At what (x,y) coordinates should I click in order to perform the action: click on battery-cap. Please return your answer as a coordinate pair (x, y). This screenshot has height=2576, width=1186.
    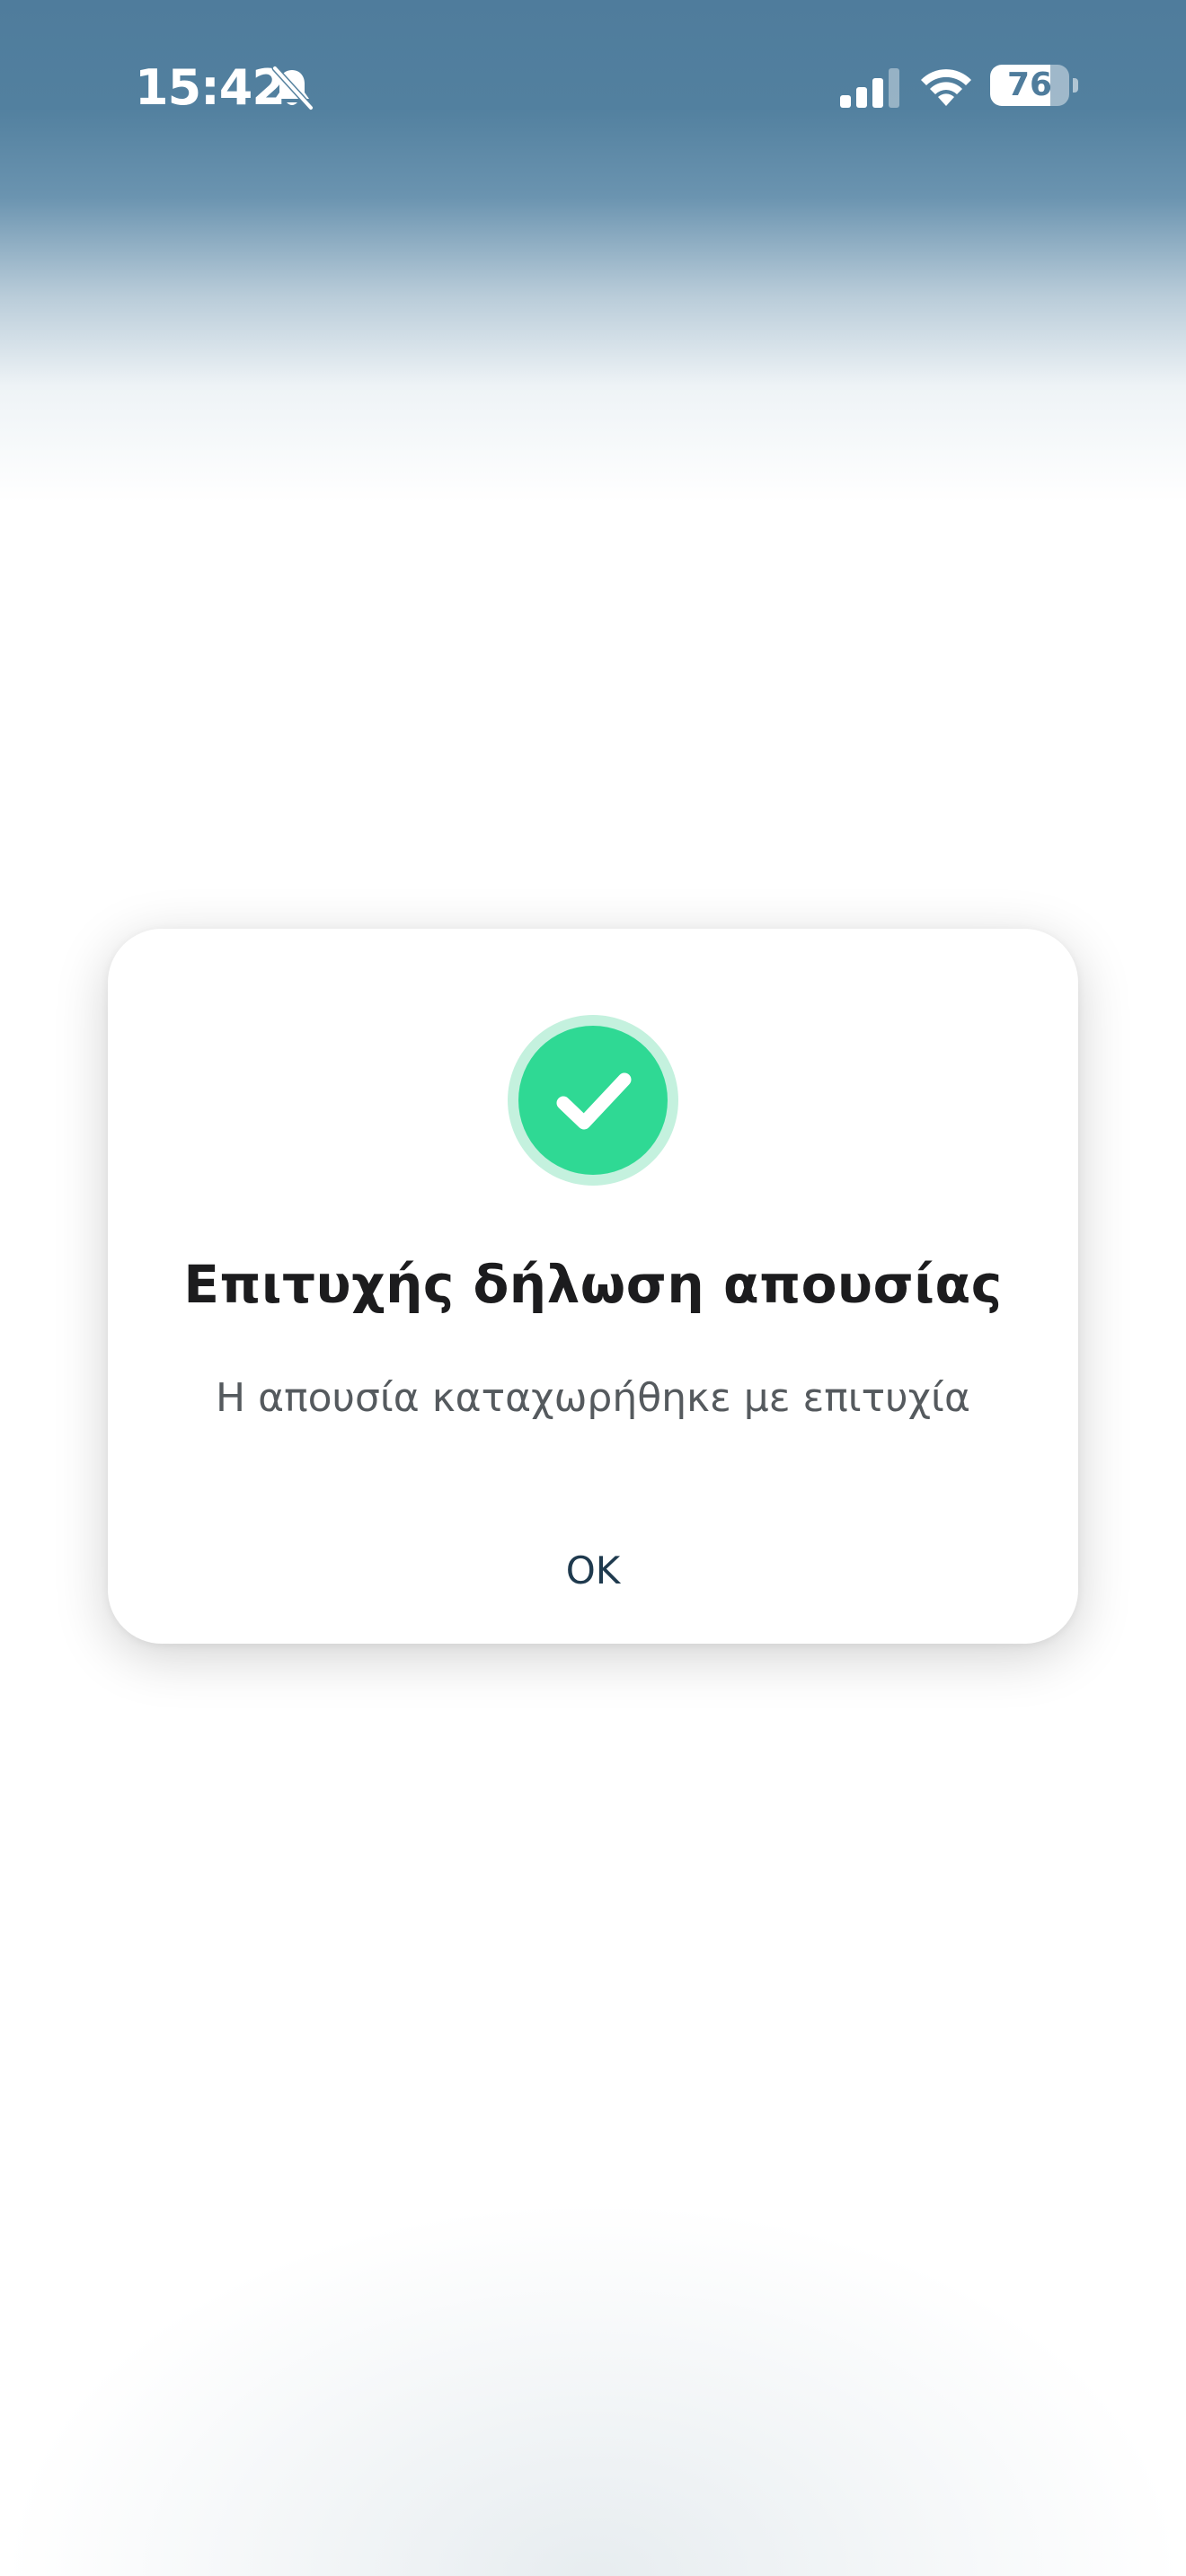
    Looking at the image, I should click on (1075, 85).